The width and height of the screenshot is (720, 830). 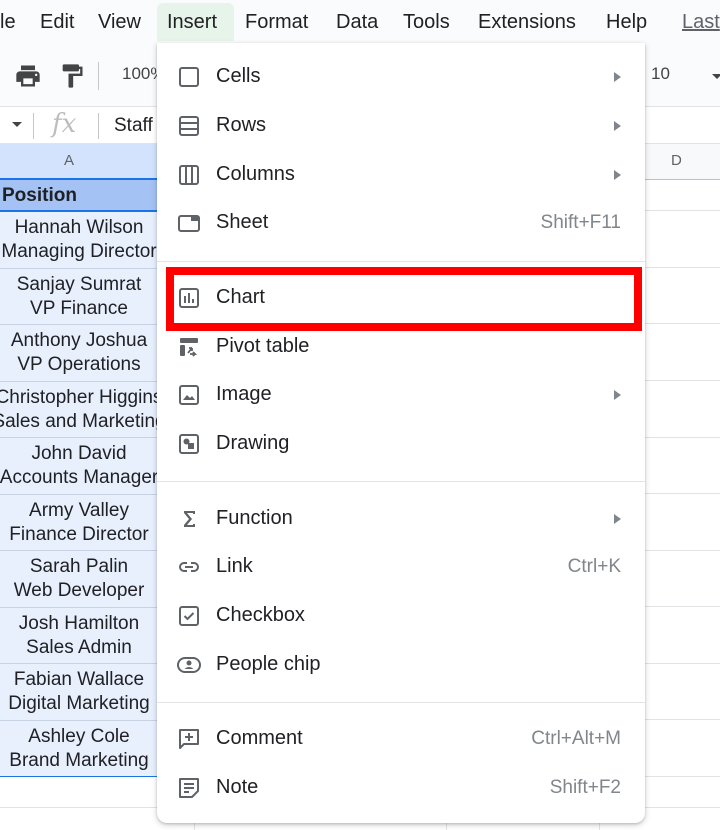 I want to click on menu-item-label: Columns, so click(x=255, y=174).